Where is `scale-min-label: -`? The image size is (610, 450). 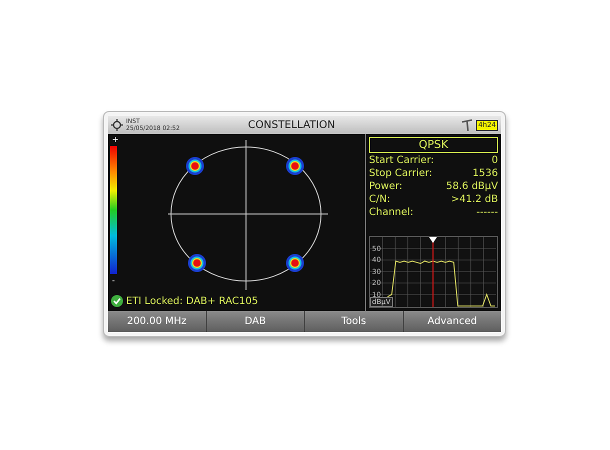 scale-min-label: - is located at coordinates (113, 281).